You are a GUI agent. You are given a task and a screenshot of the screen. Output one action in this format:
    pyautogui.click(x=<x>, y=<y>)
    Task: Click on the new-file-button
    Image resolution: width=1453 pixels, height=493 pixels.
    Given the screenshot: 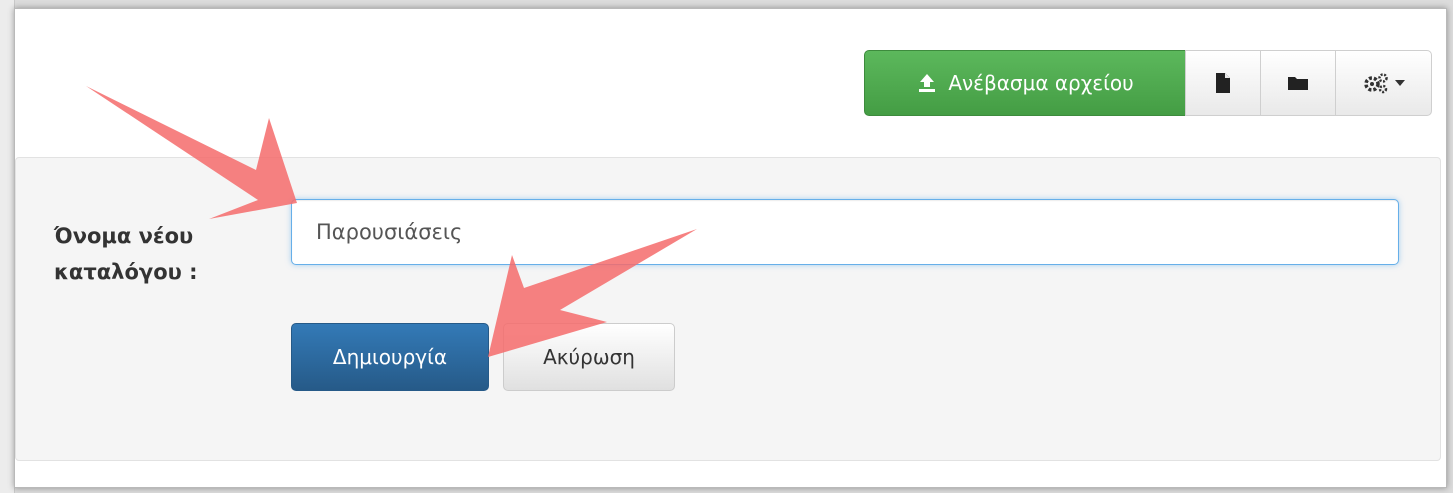 What is the action you would take?
    pyautogui.click(x=1223, y=83)
    